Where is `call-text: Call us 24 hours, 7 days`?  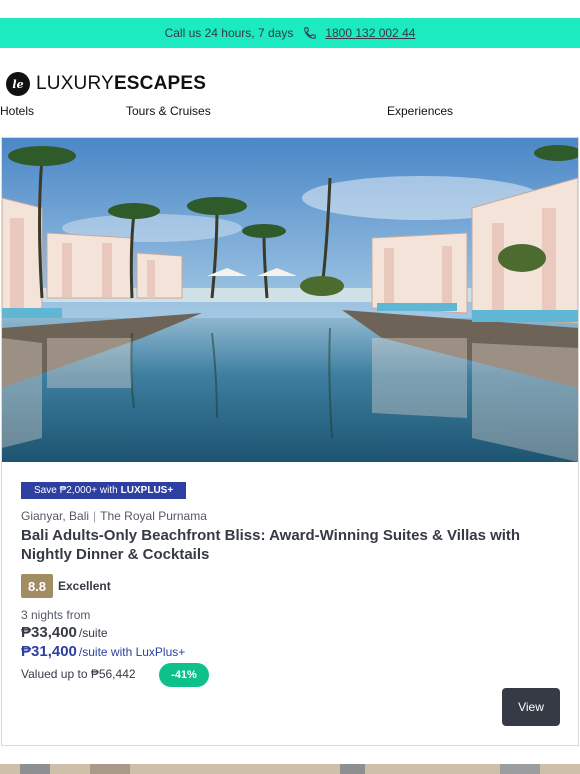
call-text: Call us 24 hours, 7 days is located at coordinates (229, 33).